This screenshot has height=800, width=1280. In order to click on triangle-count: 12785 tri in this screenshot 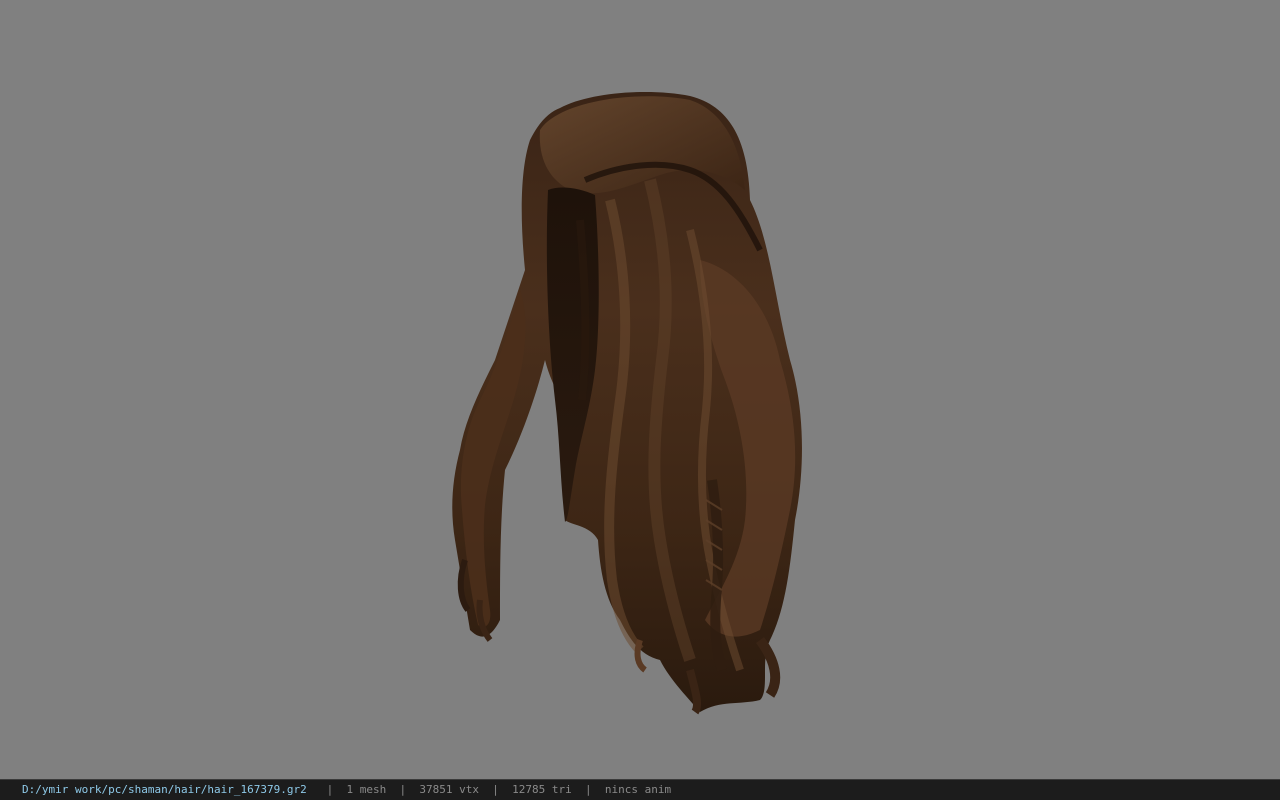, I will do `click(542, 789)`.